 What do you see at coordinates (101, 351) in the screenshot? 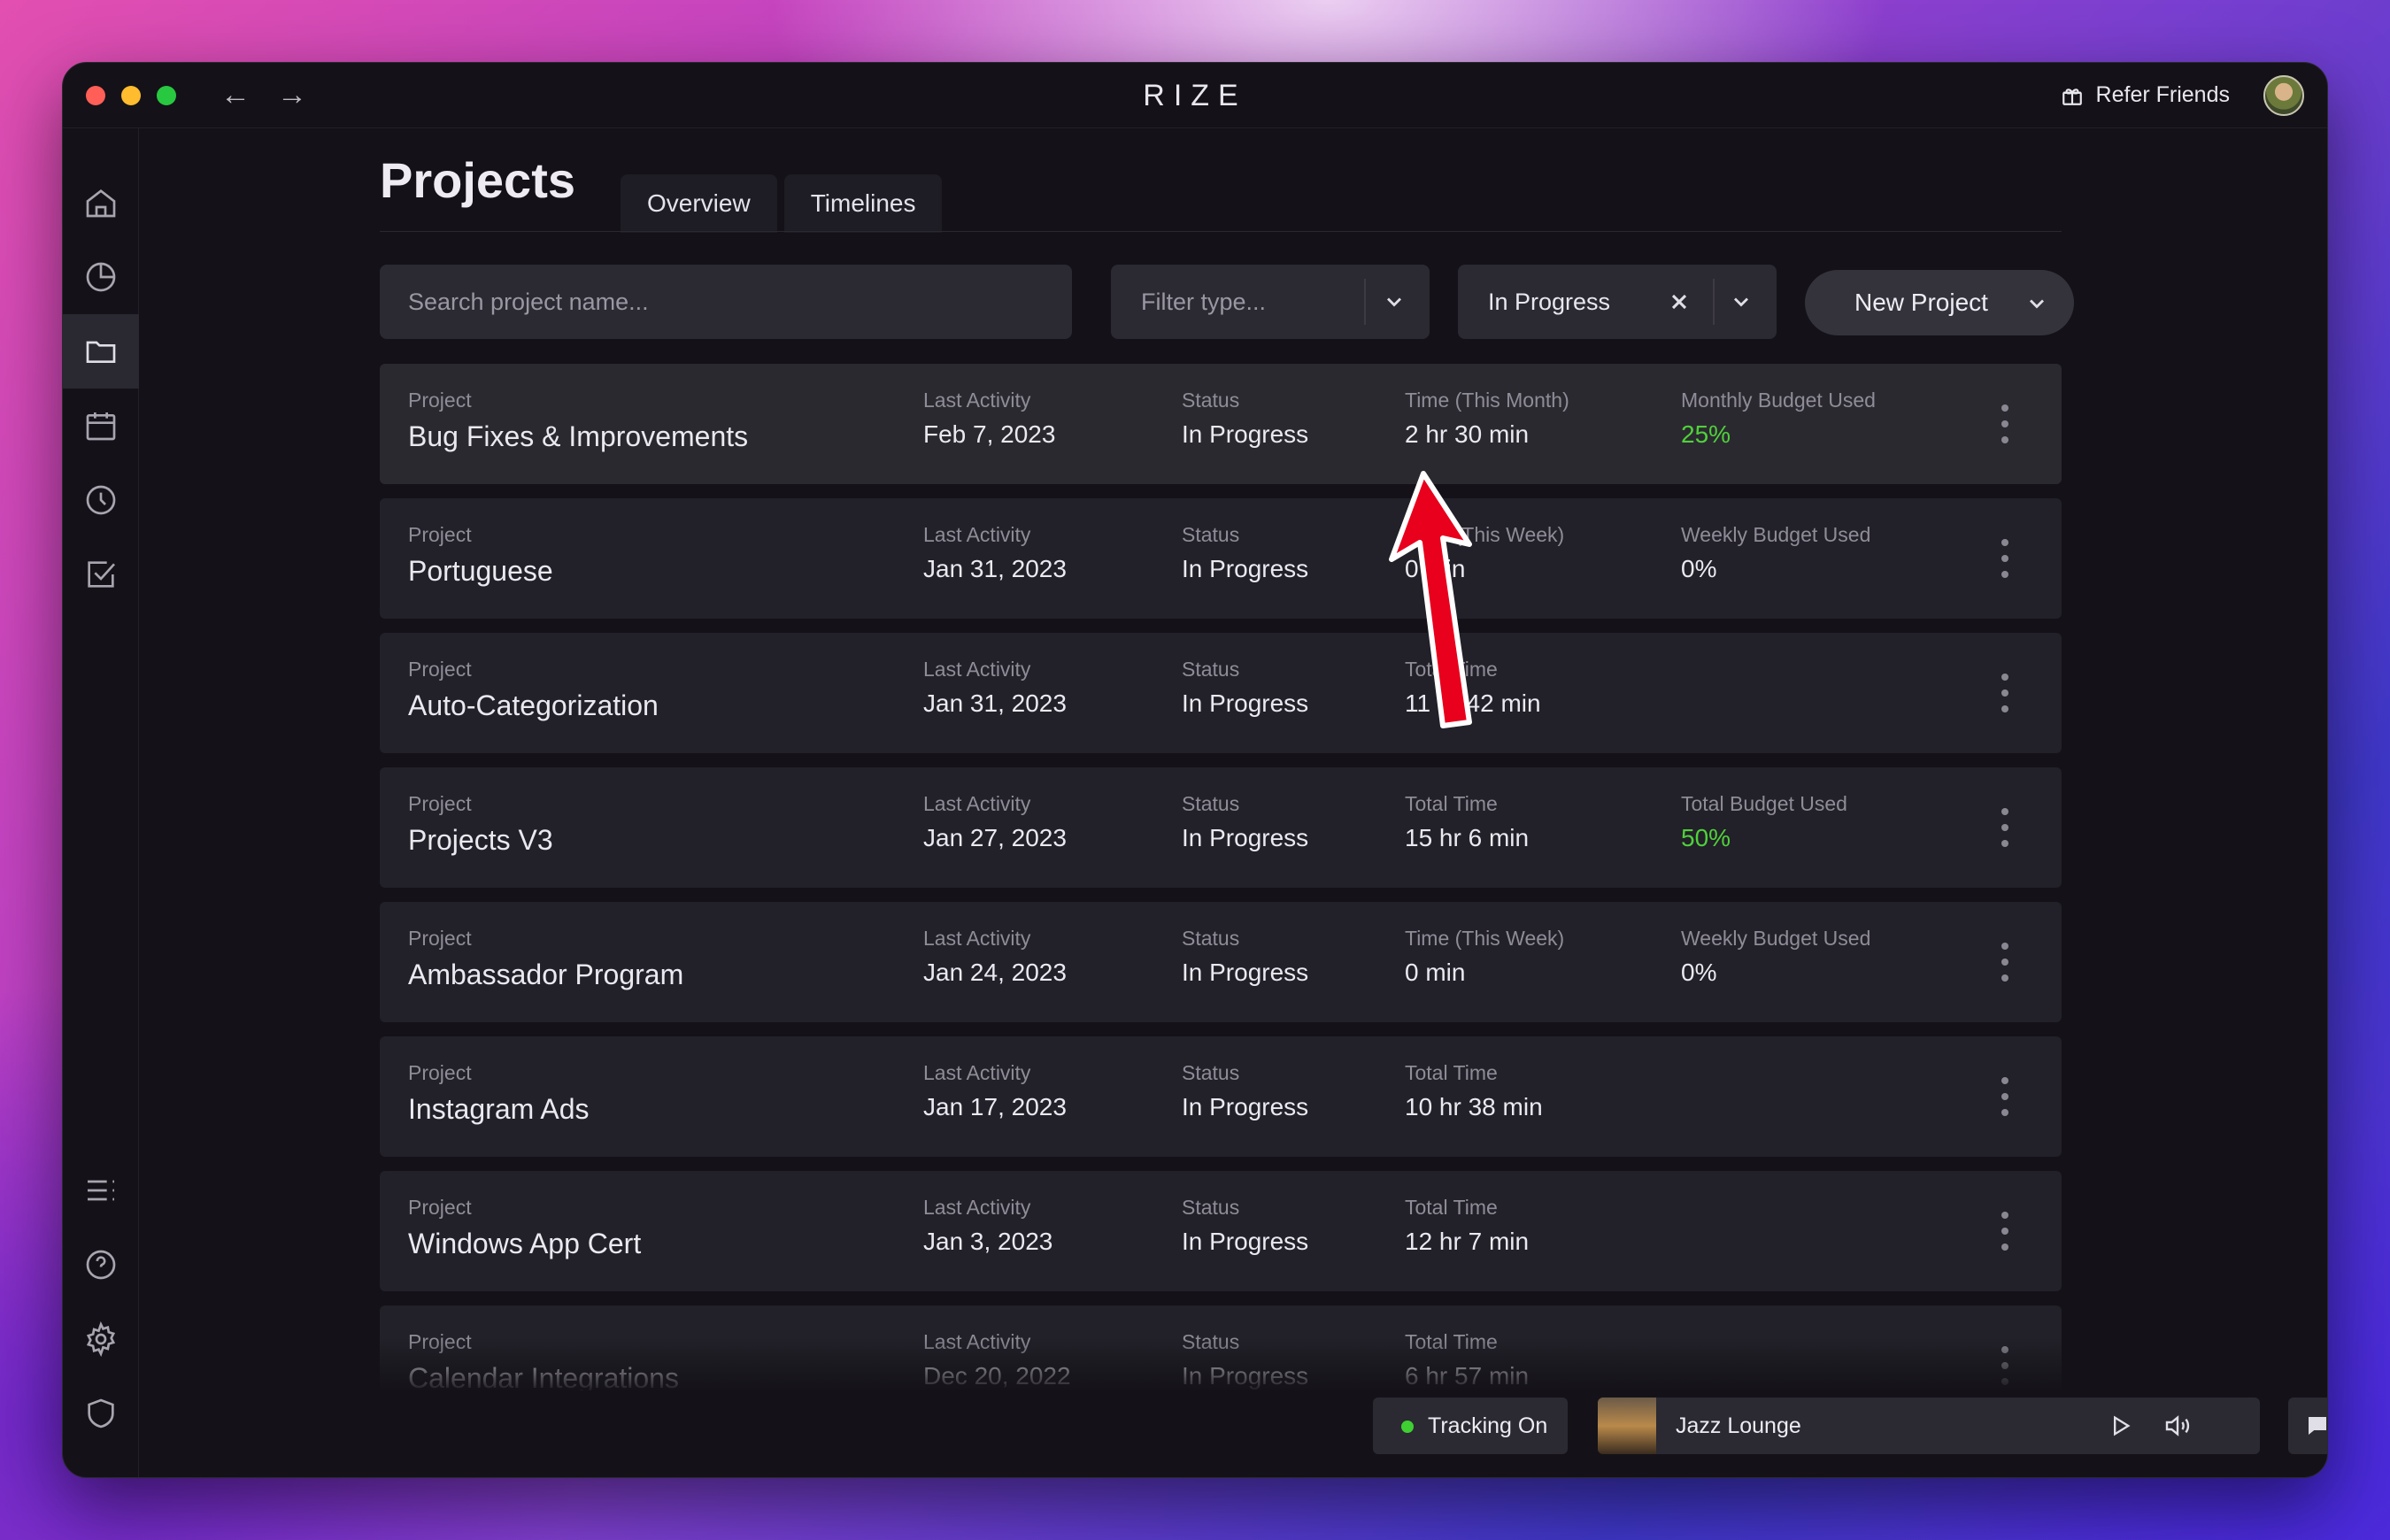
I see `sidebar-item-projects` at bounding box center [101, 351].